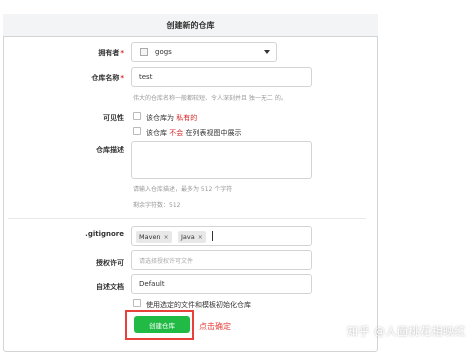  Describe the element at coordinates (190, 25) in the screenshot. I see `form-title: 创建新的仓库` at that location.